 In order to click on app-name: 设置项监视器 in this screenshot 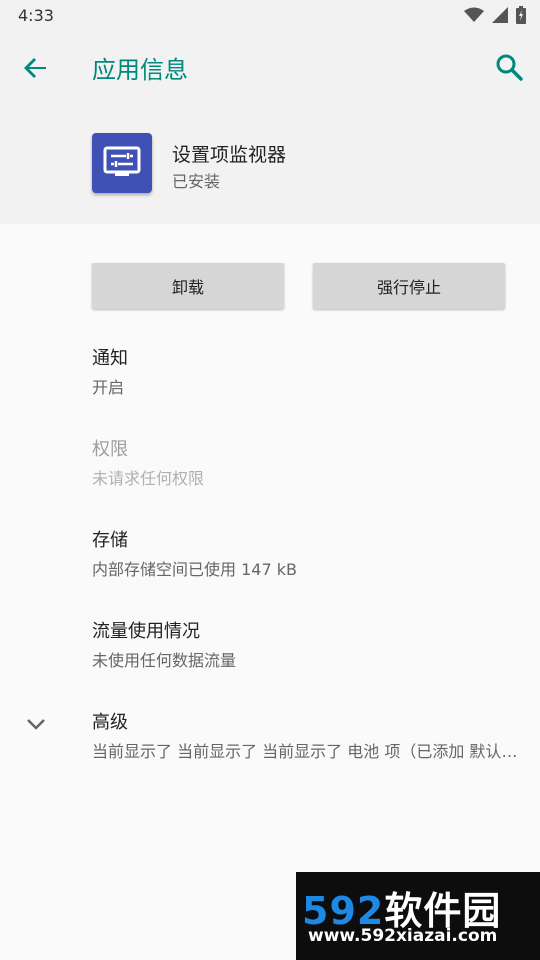, I will do `click(229, 155)`.